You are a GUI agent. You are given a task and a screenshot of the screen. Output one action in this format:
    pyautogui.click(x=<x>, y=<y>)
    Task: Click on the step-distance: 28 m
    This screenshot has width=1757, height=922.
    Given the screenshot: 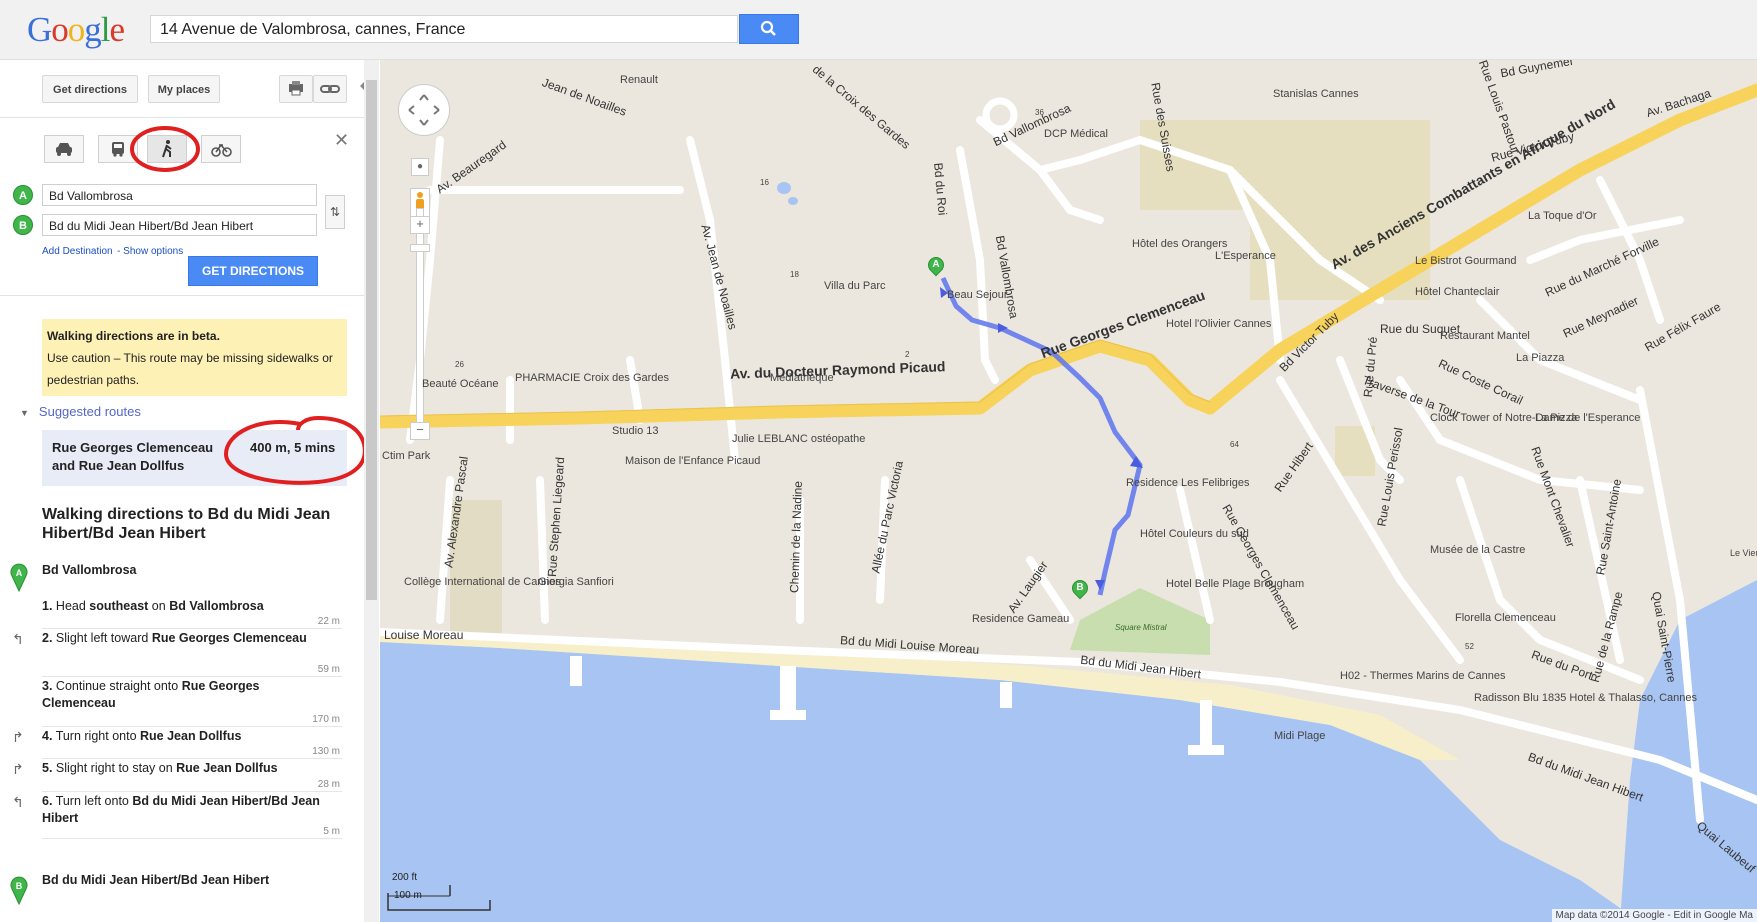 What is the action you would take?
    pyautogui.click(x=328, y=784)
    